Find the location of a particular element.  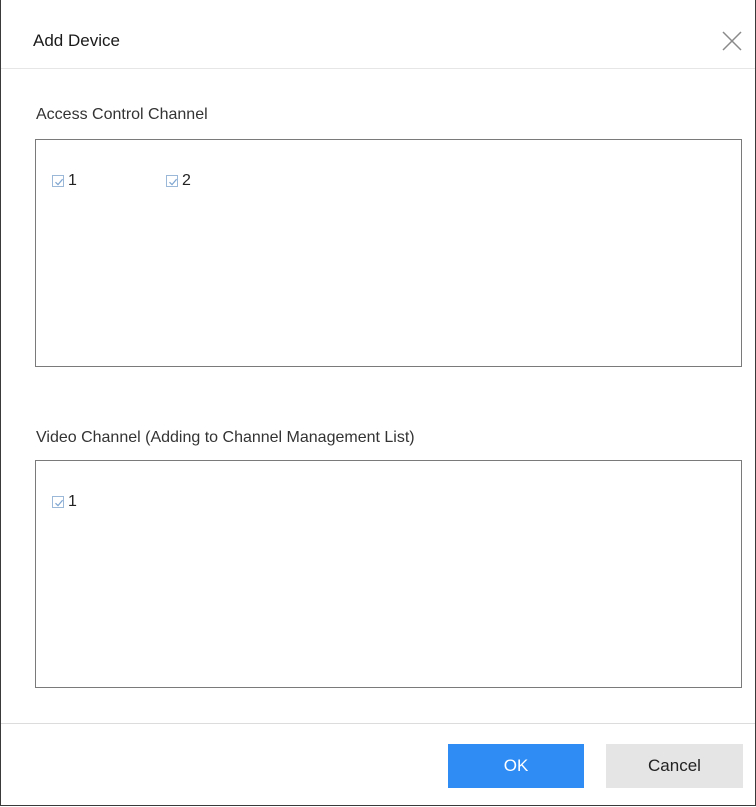

close-icon is located at coordinates (732, 41).